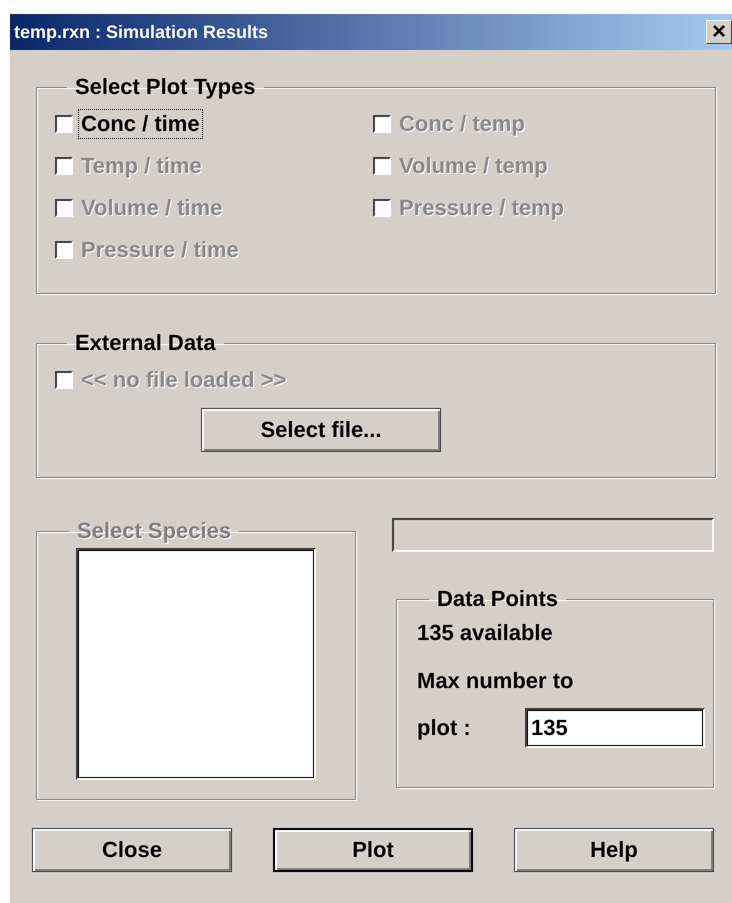 Image resolution: width=732 pixels, height=903 pixels. What do you see at coordinates (184, 380) in the screenshot?
I see `checkbox-label: << no file loaded >>` at bounding box center [184, 380].